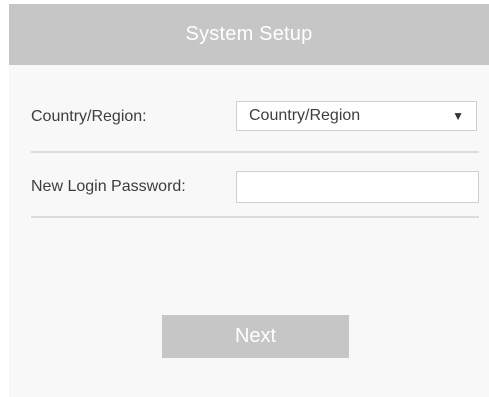 The height and width of the screenshot is (397, 489). I want to click on page-title: System Setup, so click(249, 34).